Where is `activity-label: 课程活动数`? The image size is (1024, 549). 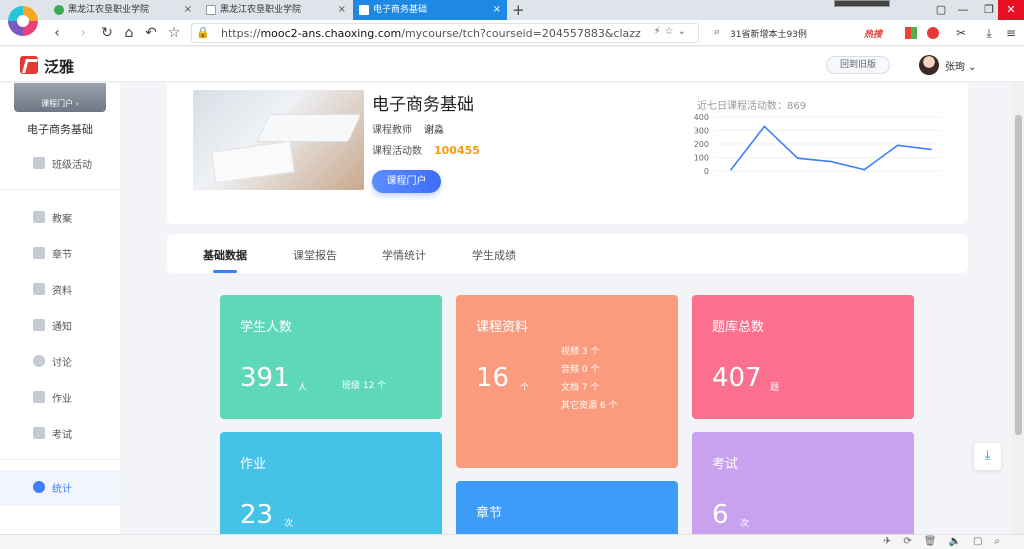
activity-label: 课程活动数 is located at coordinates (397, 151).